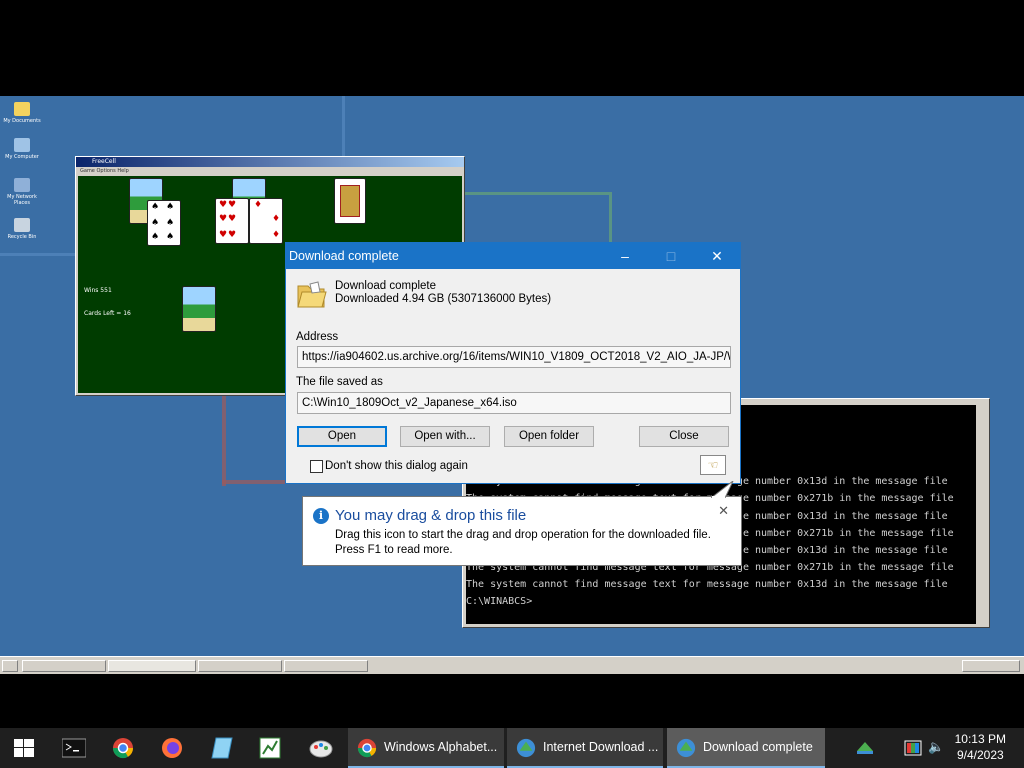 The image size is (1024, 768). What do you see at coordinates (22, 185) in the screenshot?
I see `network-icon` at bounding box center [22, 185].